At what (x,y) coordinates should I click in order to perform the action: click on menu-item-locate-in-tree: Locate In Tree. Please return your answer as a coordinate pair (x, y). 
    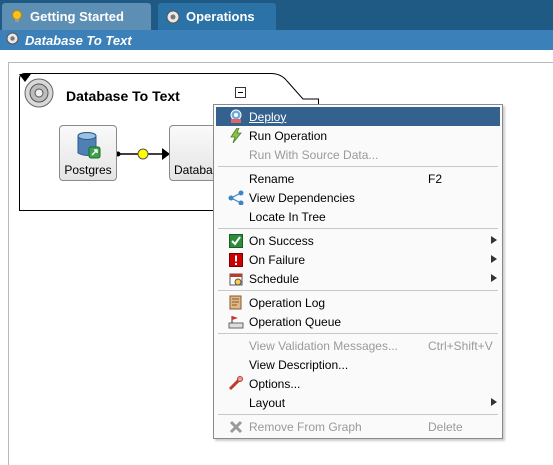
    Looking at the image, I should click on (358, 216).